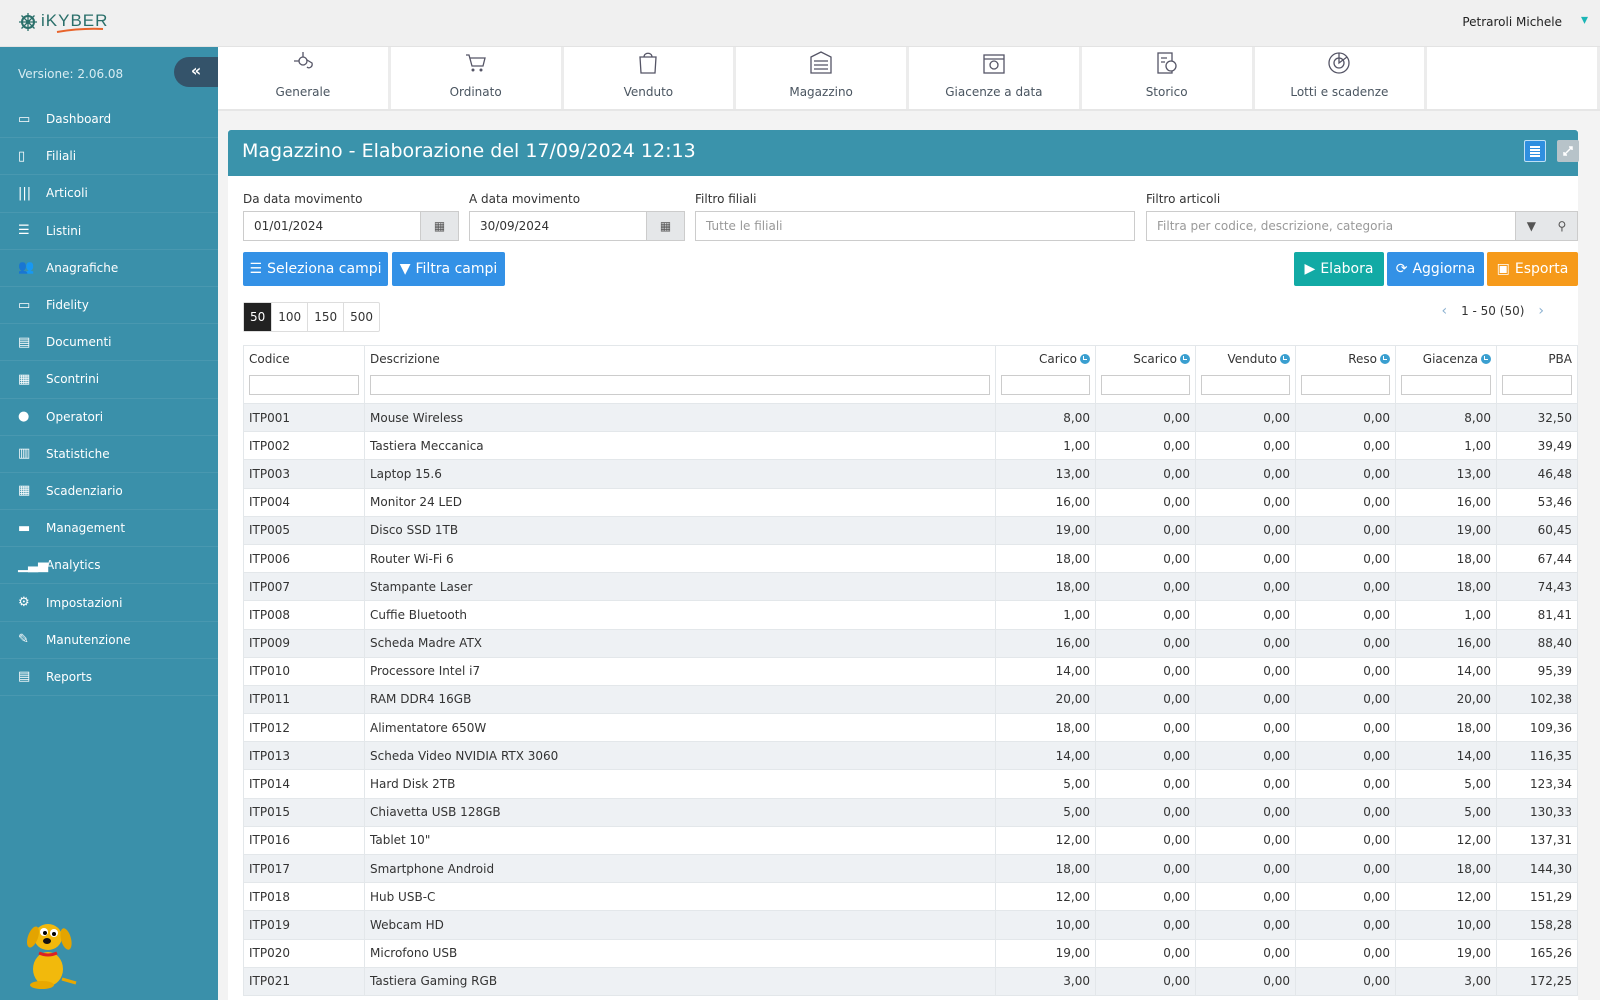 This screenshot has height=1000, width=1600. I want to click on from-date-calendar-button: ▦, so click(440, 226).